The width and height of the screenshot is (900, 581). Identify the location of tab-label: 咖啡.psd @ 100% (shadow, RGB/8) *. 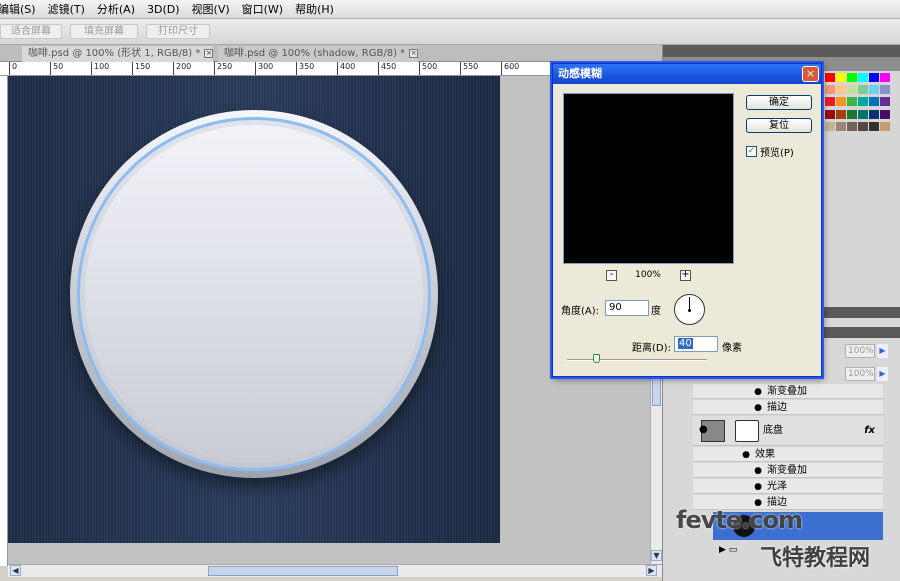
(315, 53).